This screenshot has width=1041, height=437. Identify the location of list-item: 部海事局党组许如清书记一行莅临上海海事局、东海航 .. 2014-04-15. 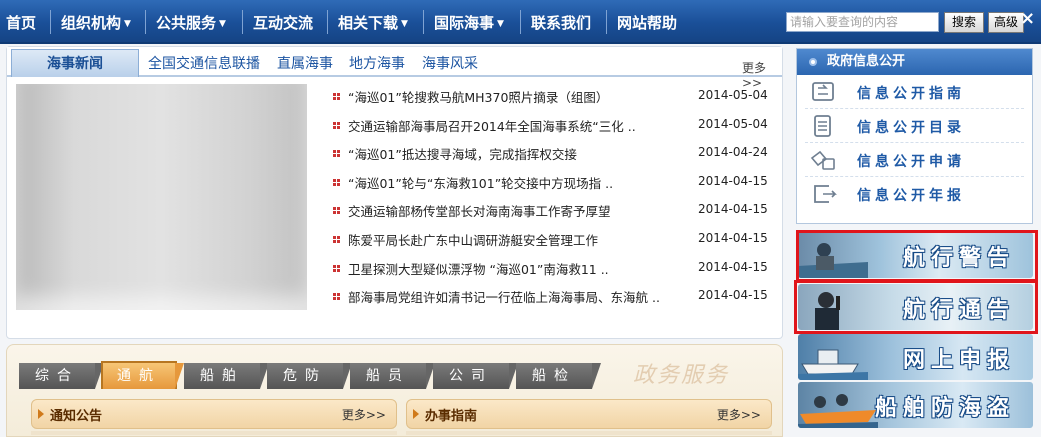
(555, 298).